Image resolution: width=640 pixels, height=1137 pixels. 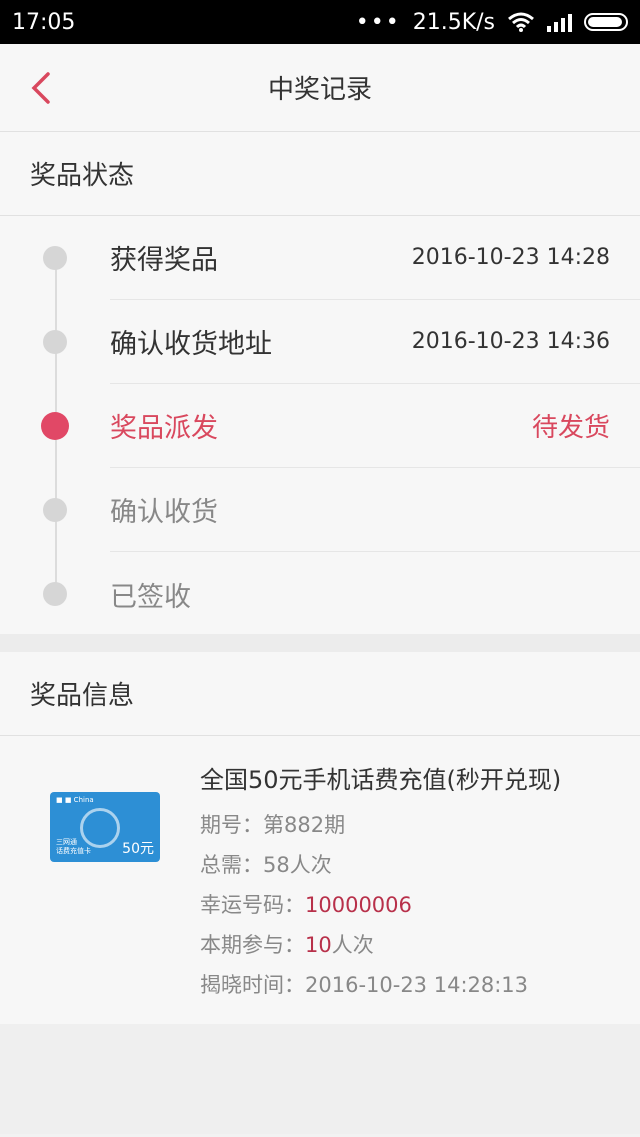 What do you see at coordinates (320, 510) in the screenshot?
I see `timeline-step: 确认收货` at bounding box center [320, 510].